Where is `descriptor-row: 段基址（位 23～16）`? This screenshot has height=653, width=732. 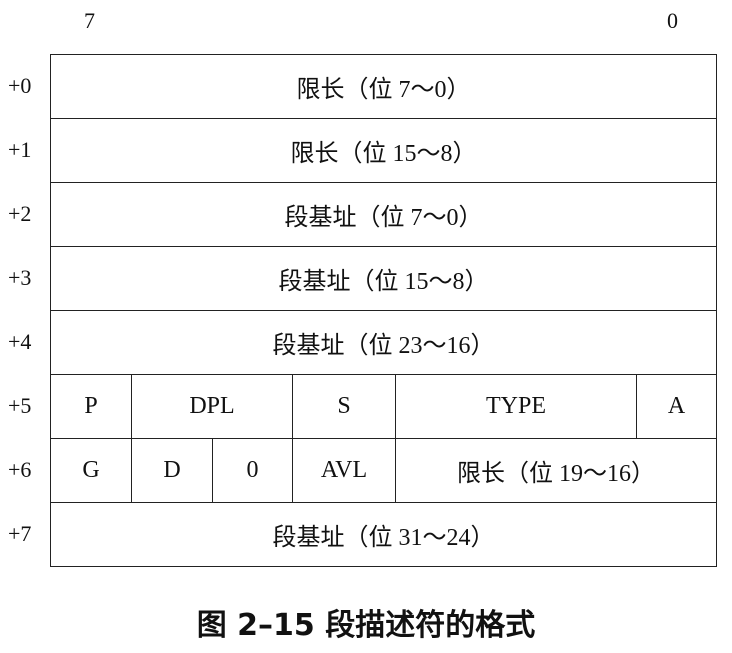 descriptor-row: 段基址（位 23～16） is located at coordinates (384, 343).